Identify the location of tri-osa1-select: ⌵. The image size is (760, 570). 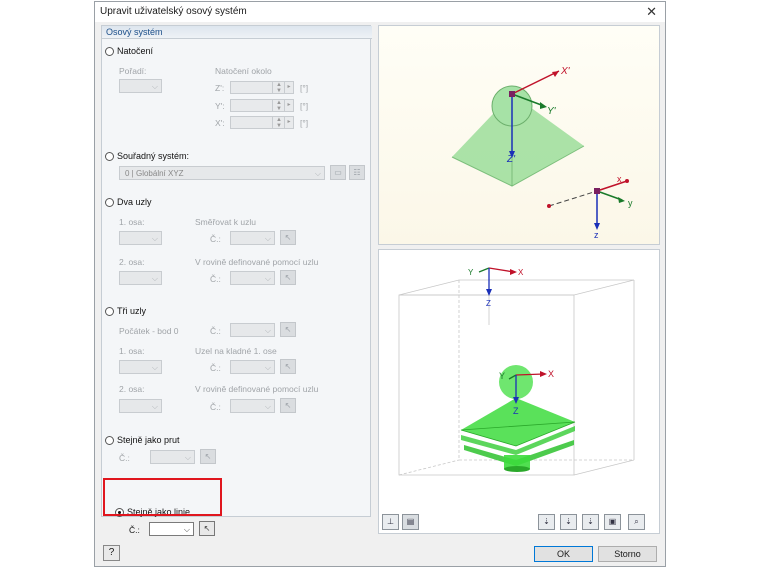
(140, 367).